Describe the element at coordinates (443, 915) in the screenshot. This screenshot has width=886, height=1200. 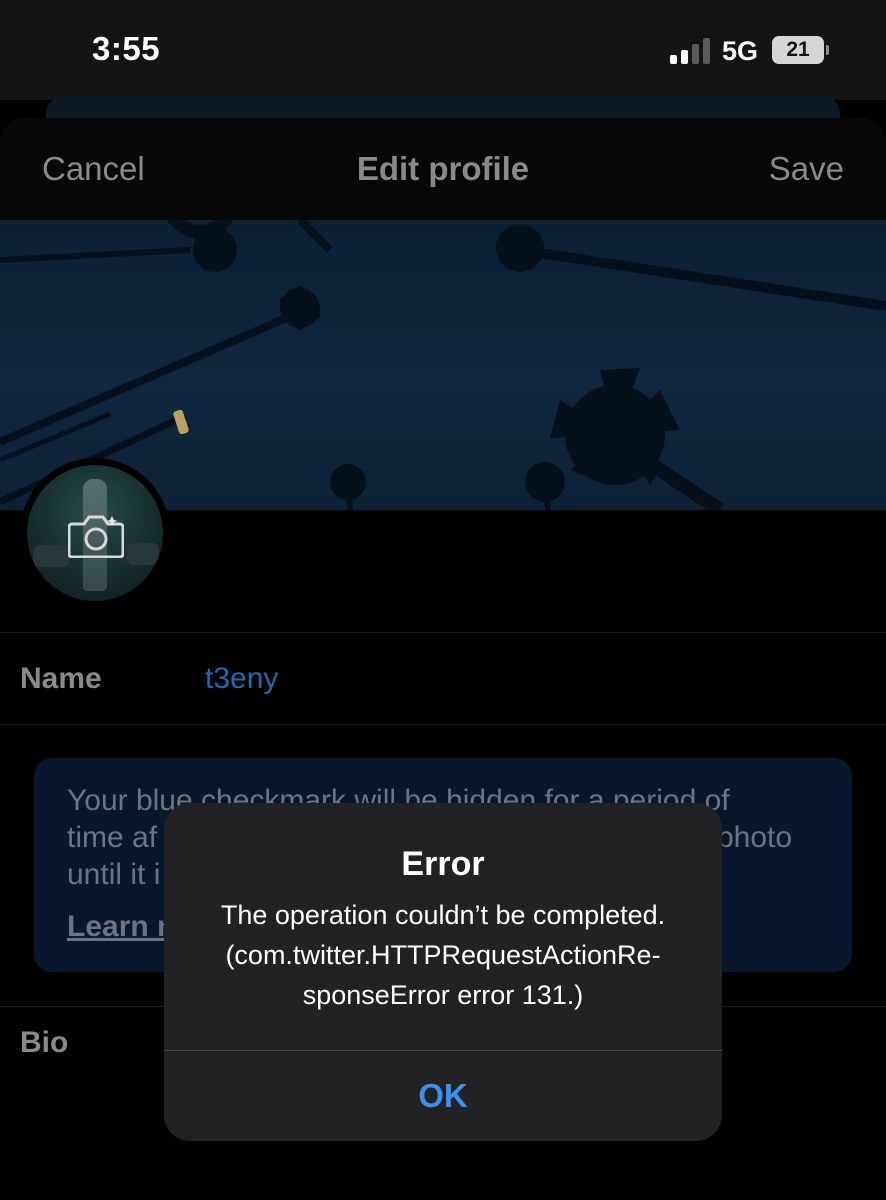
I see `alert-message-line-1: The operation couldn’t be completed.` at that location.